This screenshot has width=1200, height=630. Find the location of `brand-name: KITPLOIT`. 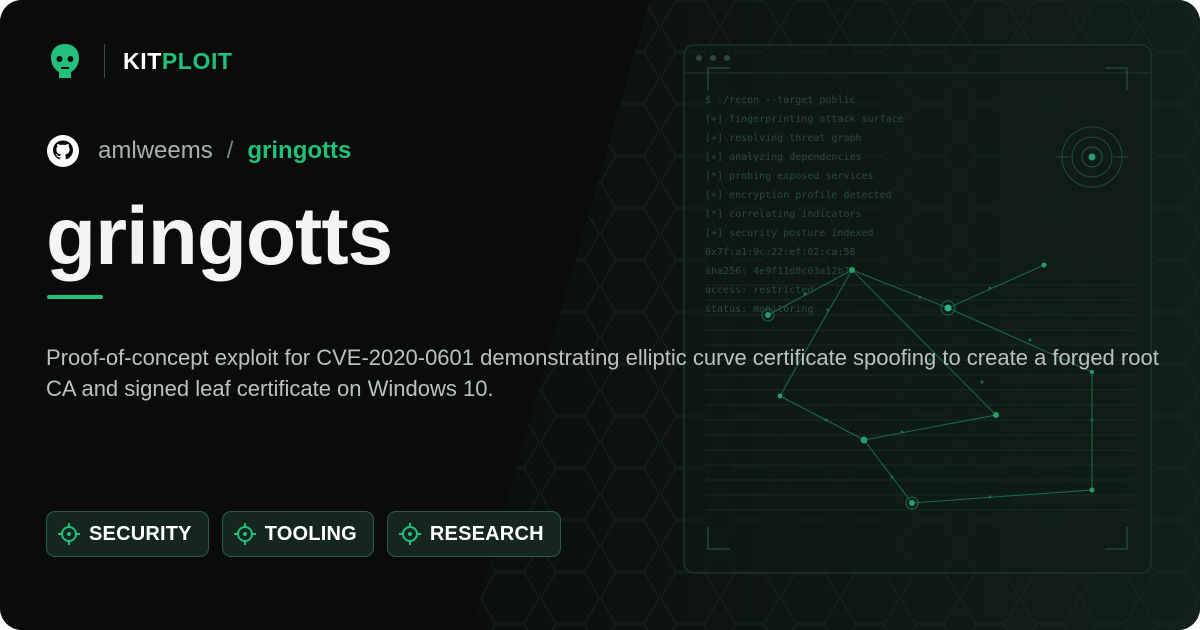

brand-name: KITPLOIT is located at coordinates (178, 61).